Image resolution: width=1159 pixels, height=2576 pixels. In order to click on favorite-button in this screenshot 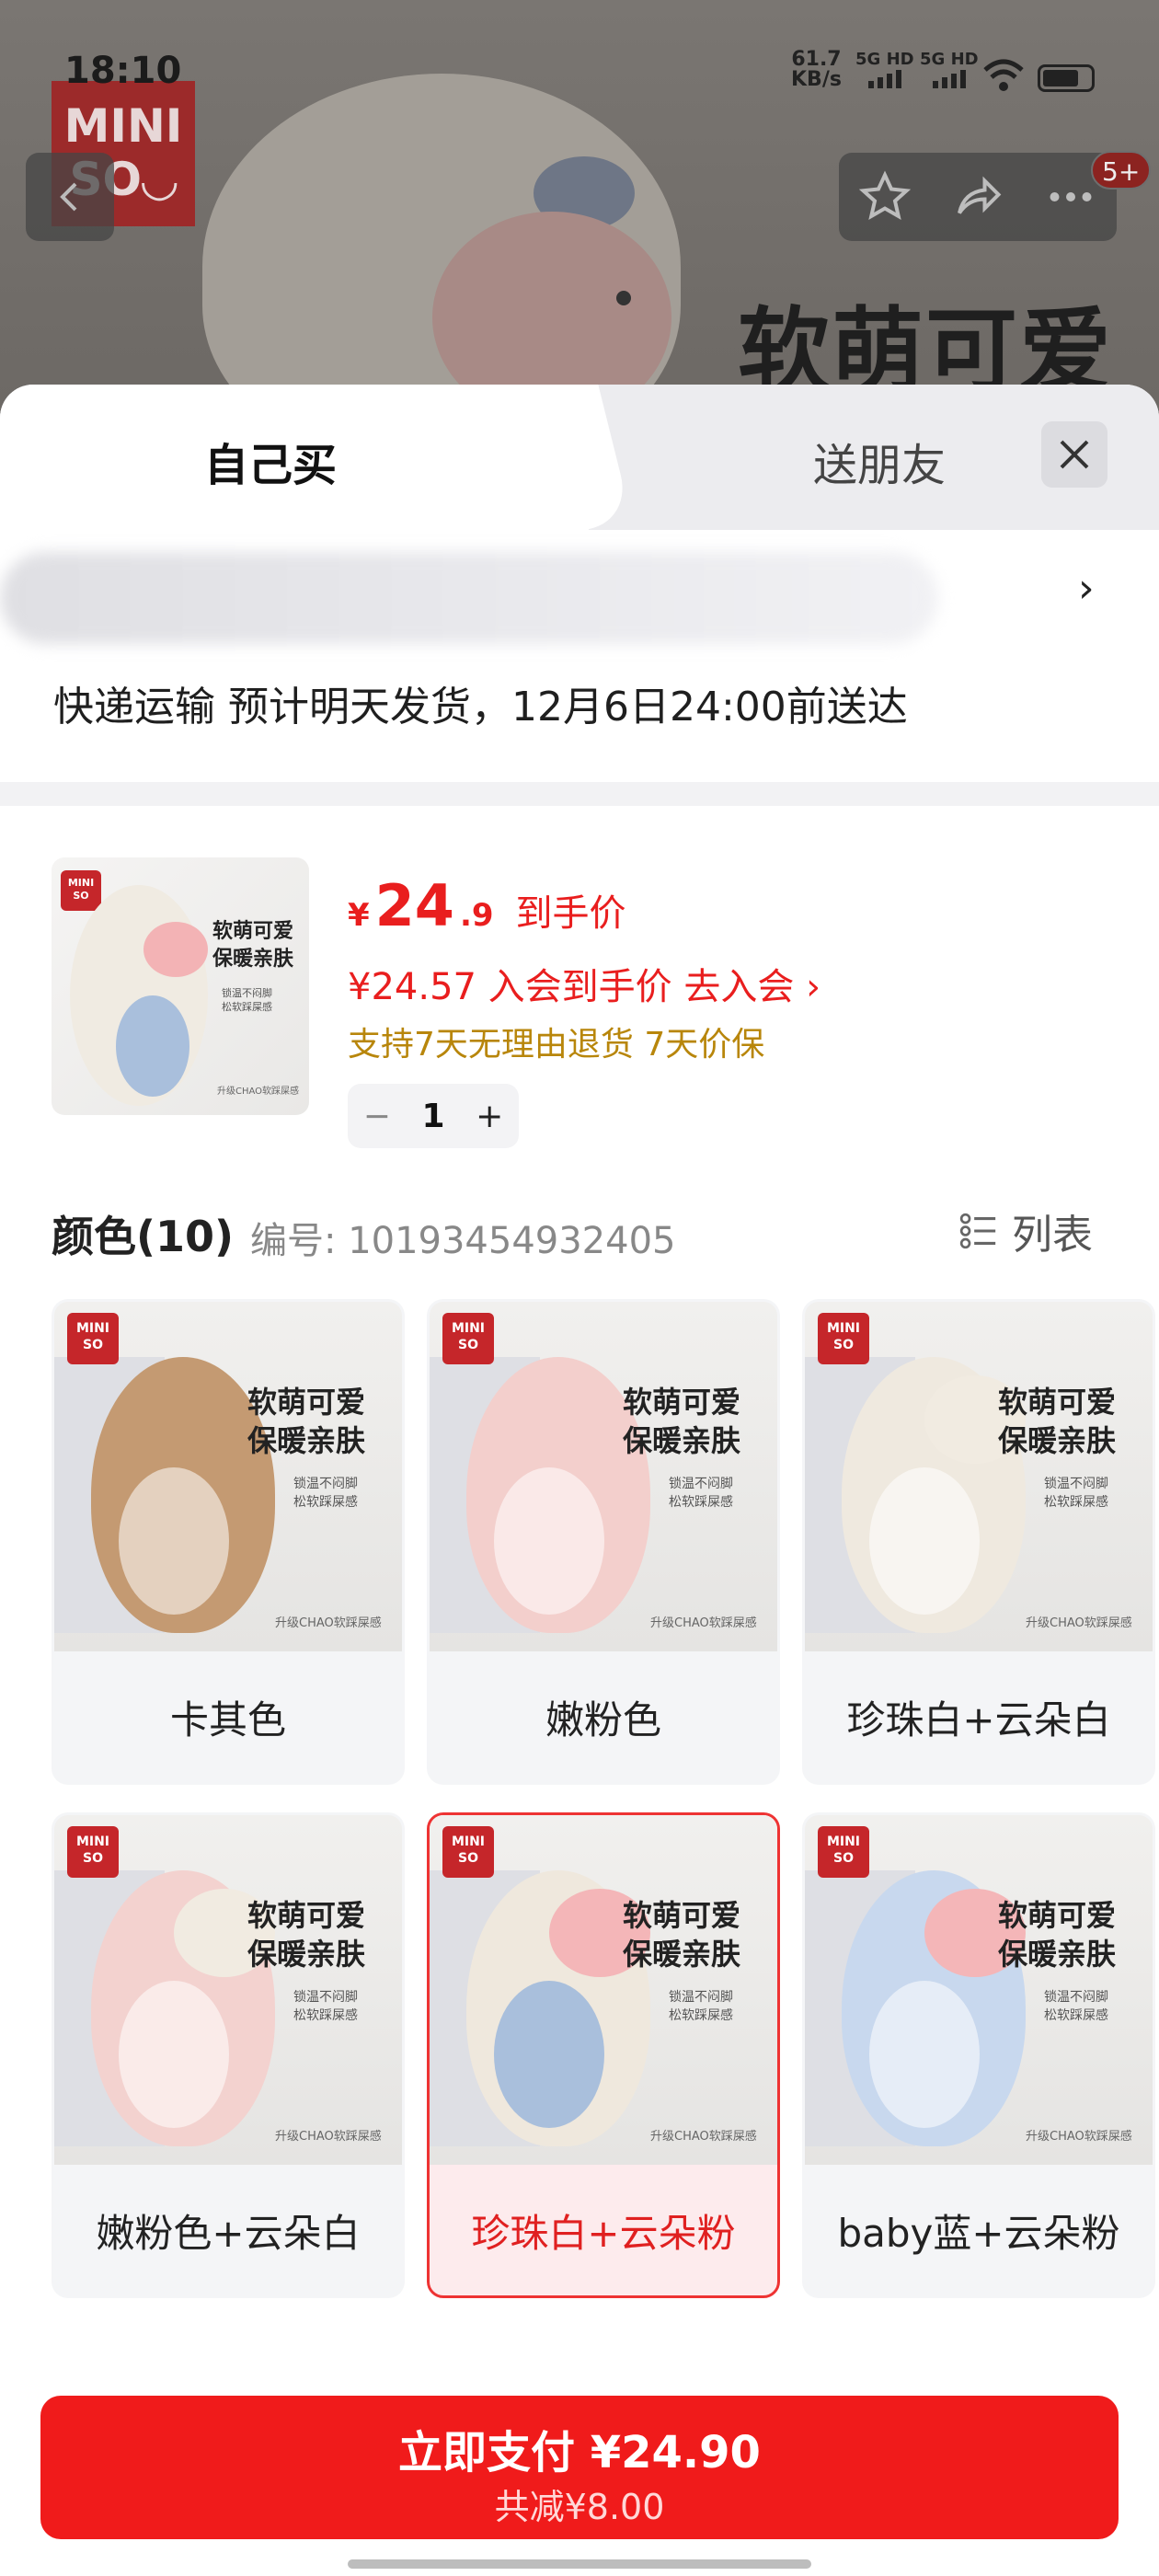, I will do `click(885, 197)`.